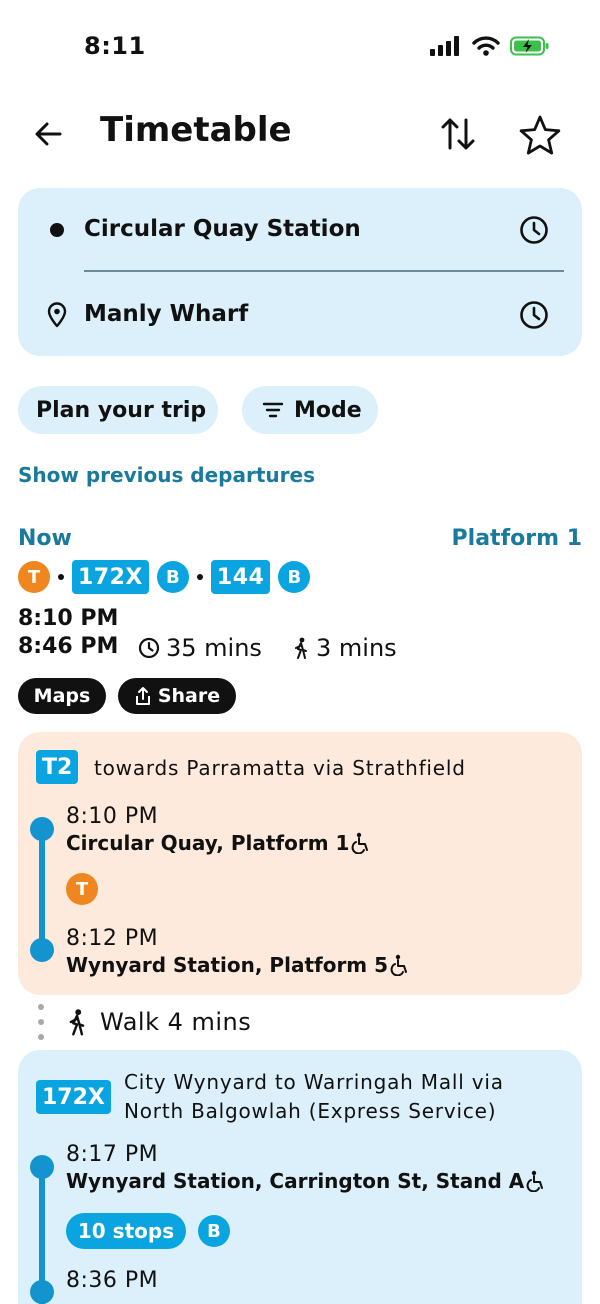 The image size is (600, 1304). I want to click on stop-name-text: Circular Quay, Platform 1, so click(208, 843).